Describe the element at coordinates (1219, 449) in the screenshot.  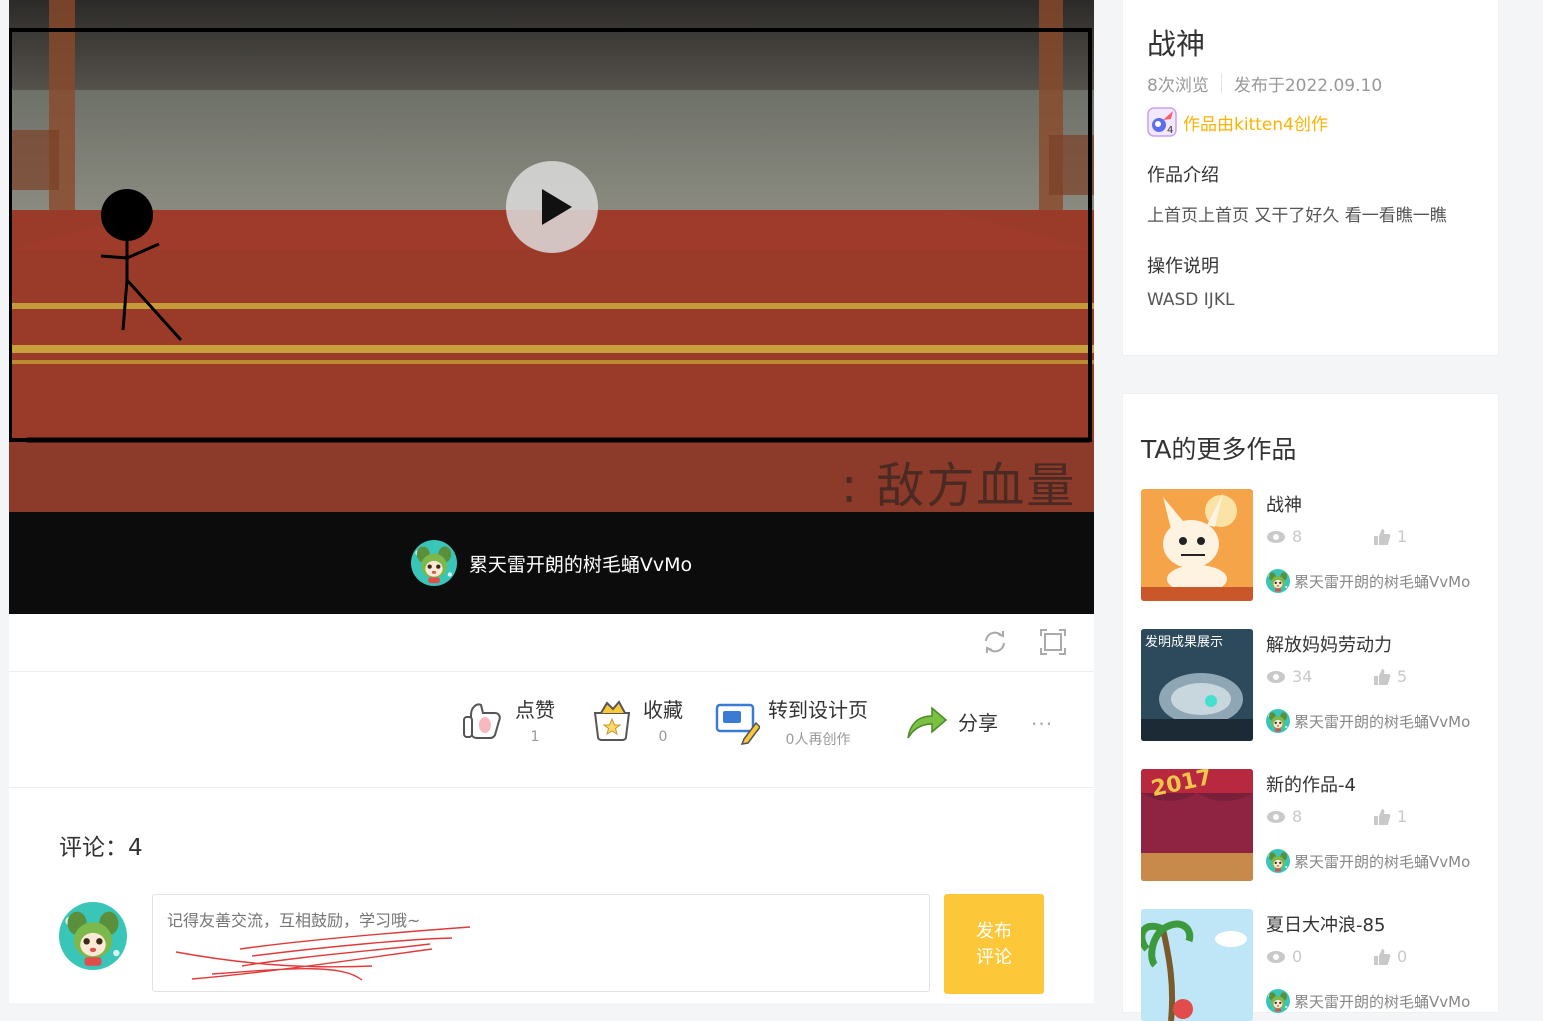
I see `more-works-heading: TA的更多作品` at that location.